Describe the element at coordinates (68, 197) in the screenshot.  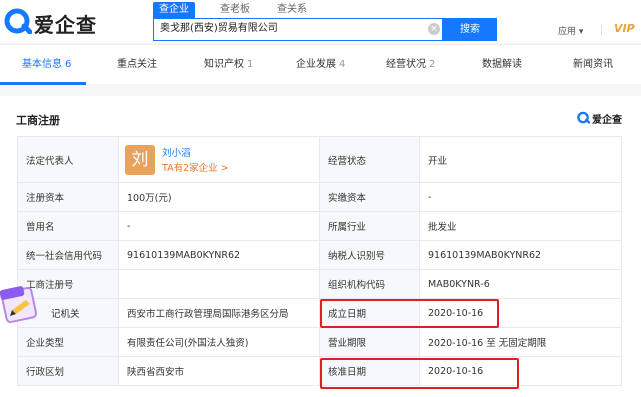
I see `reg-capital-label: 注册资本` at that location.